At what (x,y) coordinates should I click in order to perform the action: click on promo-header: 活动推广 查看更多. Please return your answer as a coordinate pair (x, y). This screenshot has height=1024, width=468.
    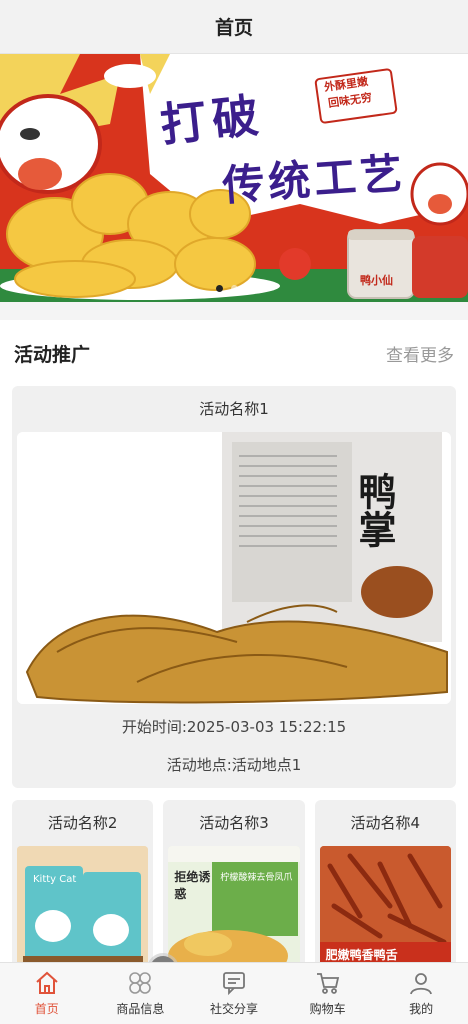
    Looking at the image, I should click on (234, 353).